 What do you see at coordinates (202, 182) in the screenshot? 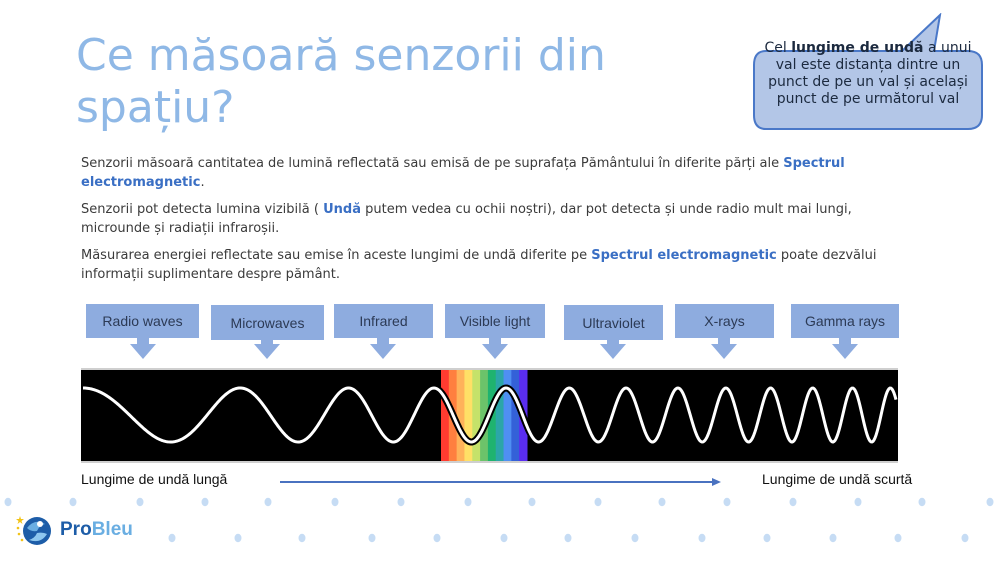
I see `paragraph-text: .` at bounding box center [202, 182].